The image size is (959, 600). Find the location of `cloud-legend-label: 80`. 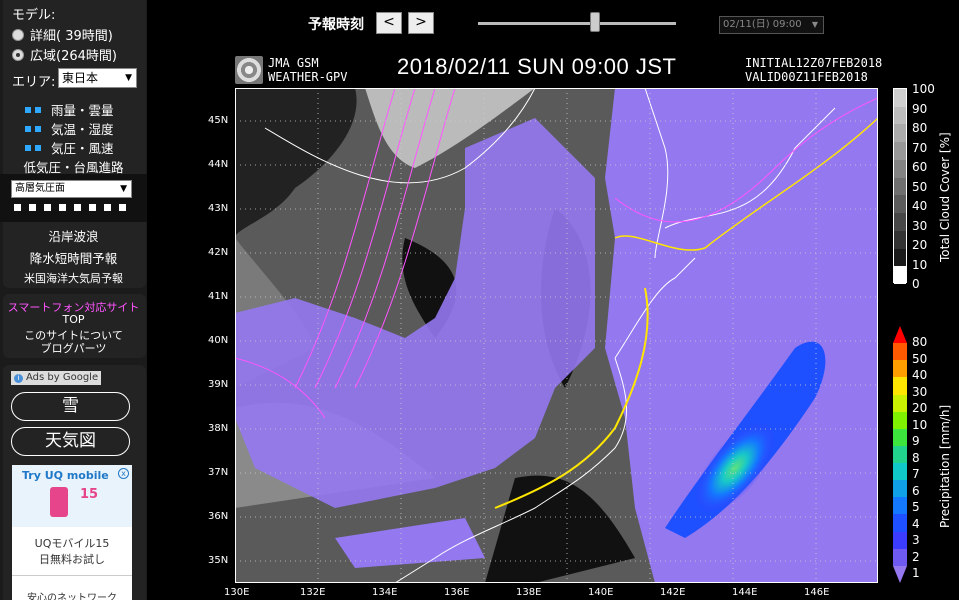

cloud-legend-label: 80 is located at coordinates (920, 128).